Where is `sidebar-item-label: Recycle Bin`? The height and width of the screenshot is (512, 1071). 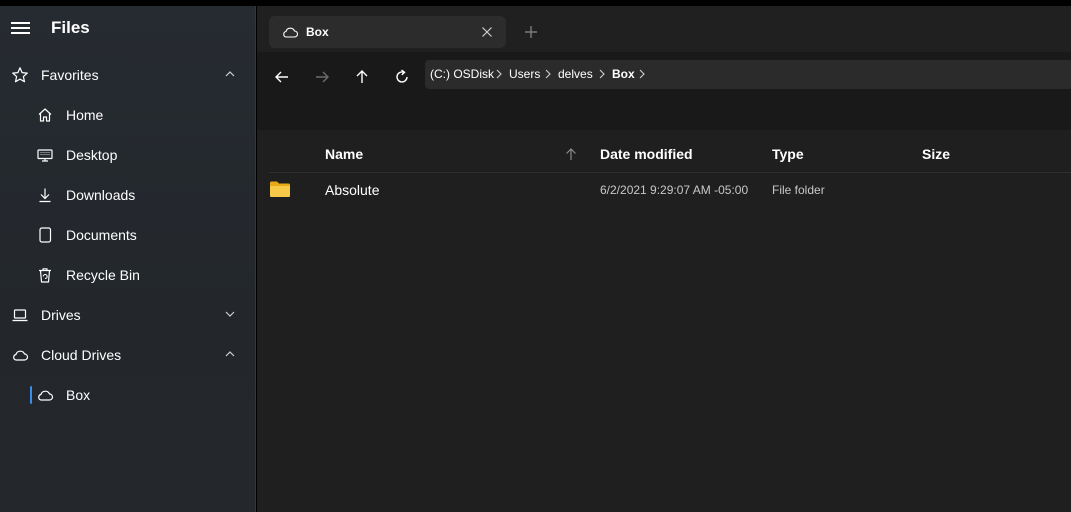
sidebar-item-label: Recycle Bin is located at coordinates (103, 275).